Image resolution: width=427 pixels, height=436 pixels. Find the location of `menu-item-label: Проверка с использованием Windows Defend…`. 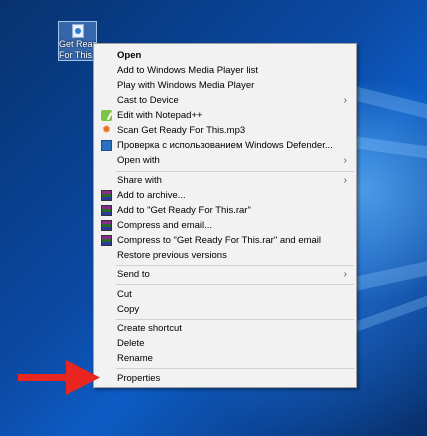

menu-item-label: Проверка с использованием Windows Defend… is located at coordinates (225, 145).